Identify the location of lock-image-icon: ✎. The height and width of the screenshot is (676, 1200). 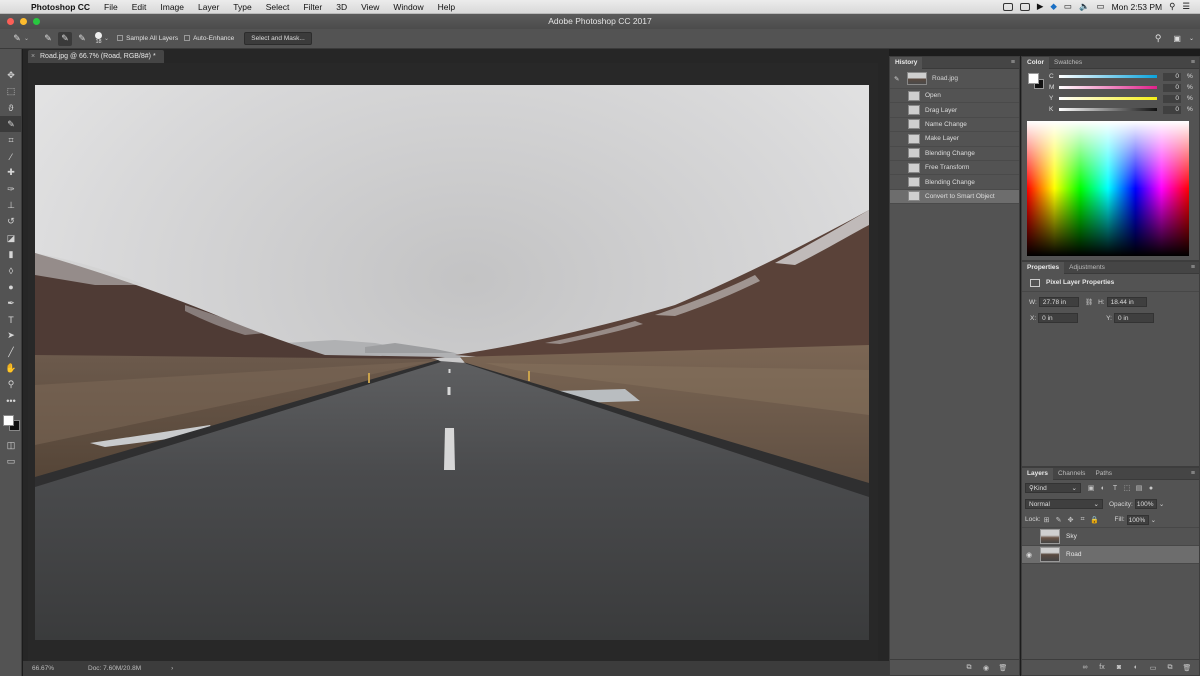
(1059, 520).